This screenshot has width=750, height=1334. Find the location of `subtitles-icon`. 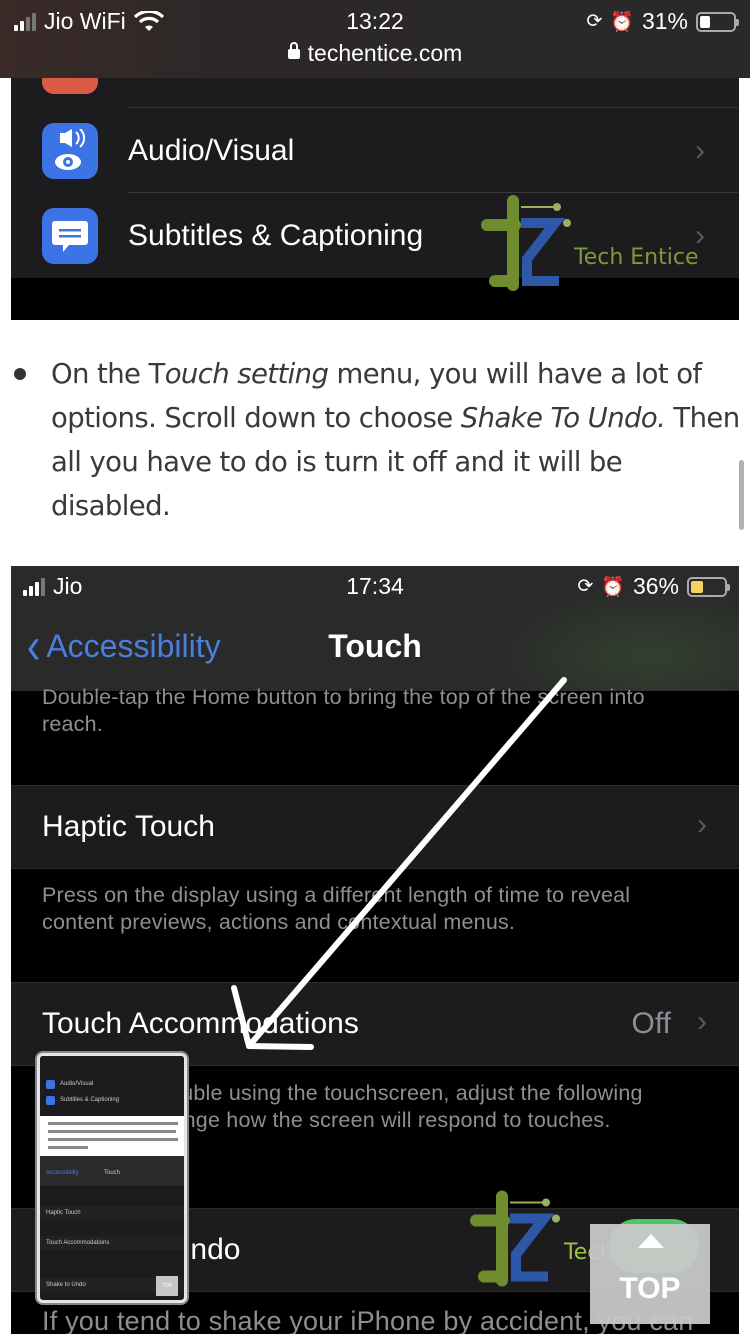

subtitles-icon is located at coordinates (70, 235).